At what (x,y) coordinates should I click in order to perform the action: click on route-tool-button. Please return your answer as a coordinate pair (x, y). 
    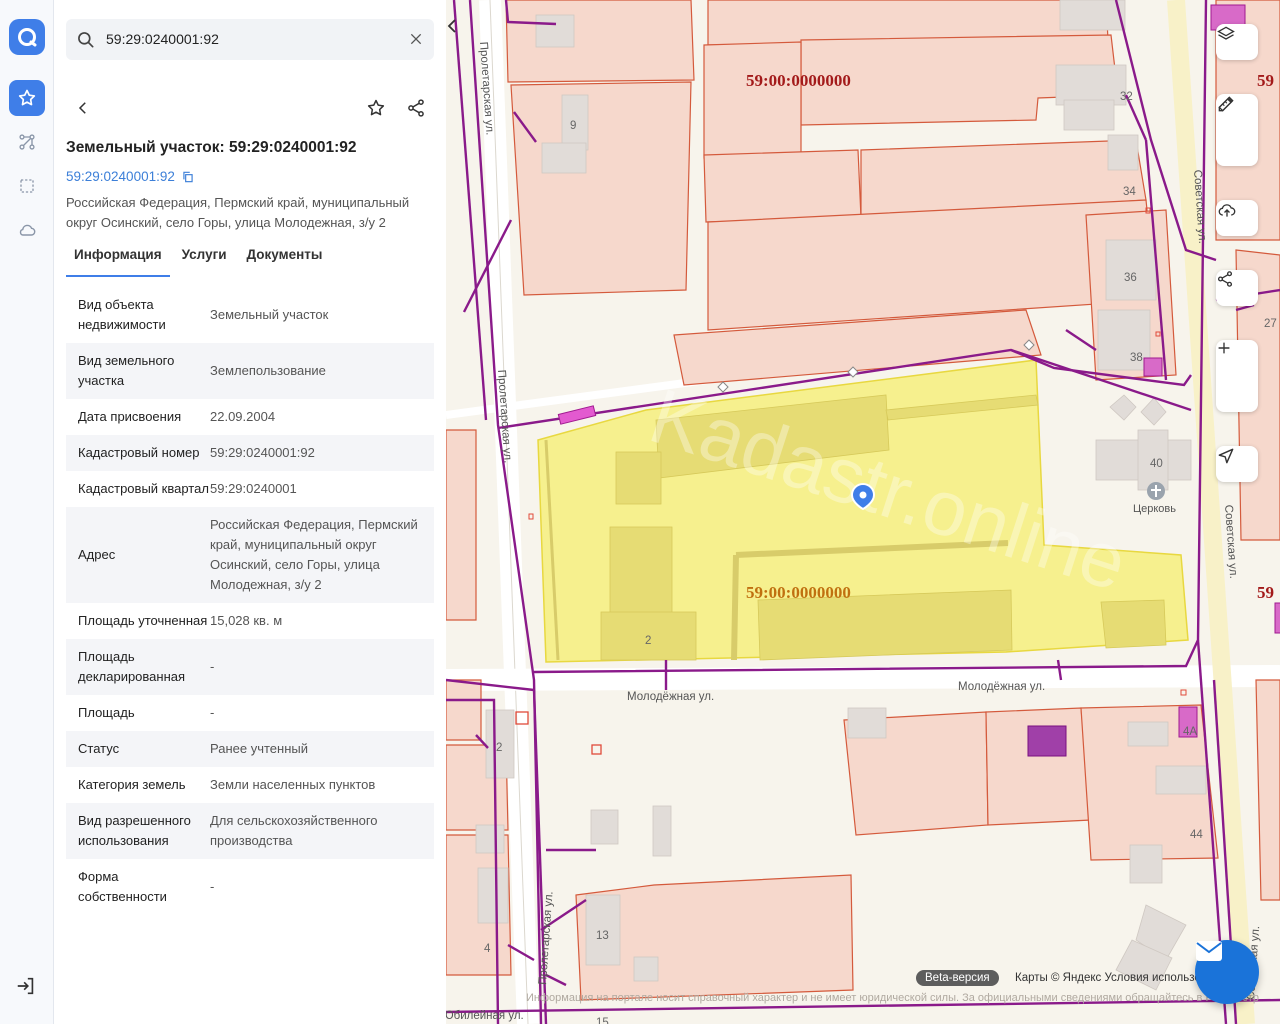
    Looking at the image, I should click on (27, 142).